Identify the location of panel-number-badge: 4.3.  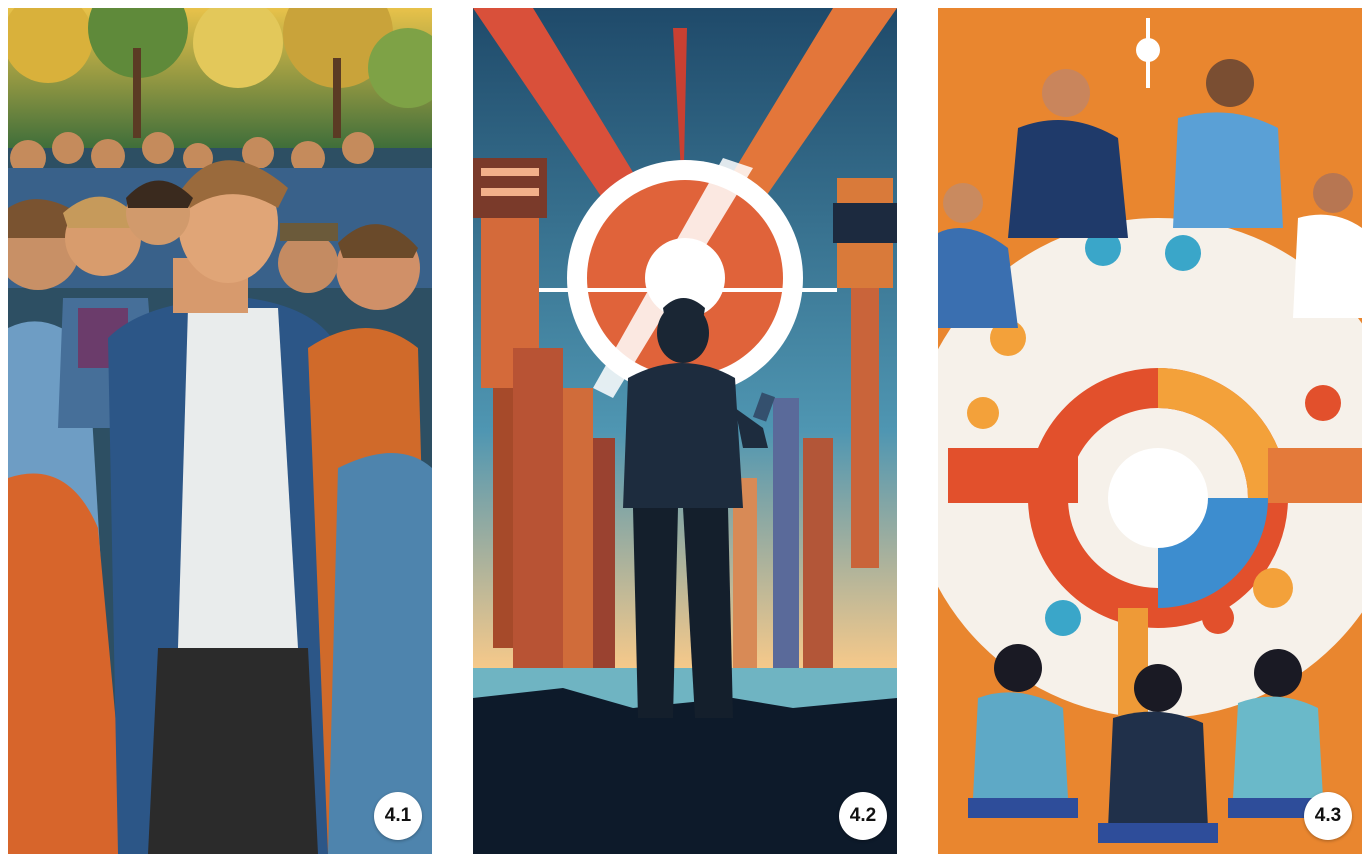
(1328, 816).